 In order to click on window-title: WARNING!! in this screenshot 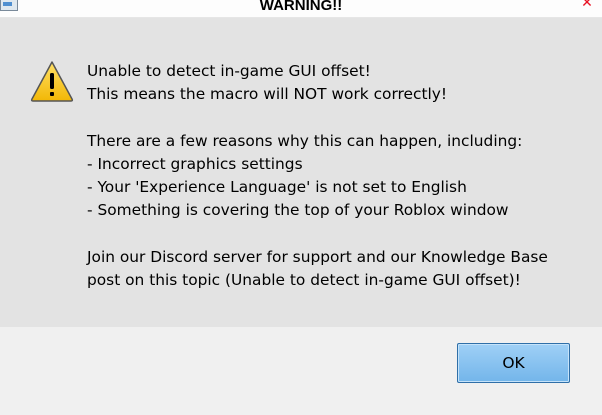, I will do `click(301, 7)`.